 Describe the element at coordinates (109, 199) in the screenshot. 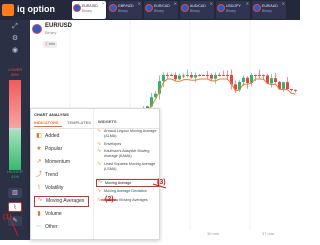

I see `annotation-step-2: (2)` at that location.